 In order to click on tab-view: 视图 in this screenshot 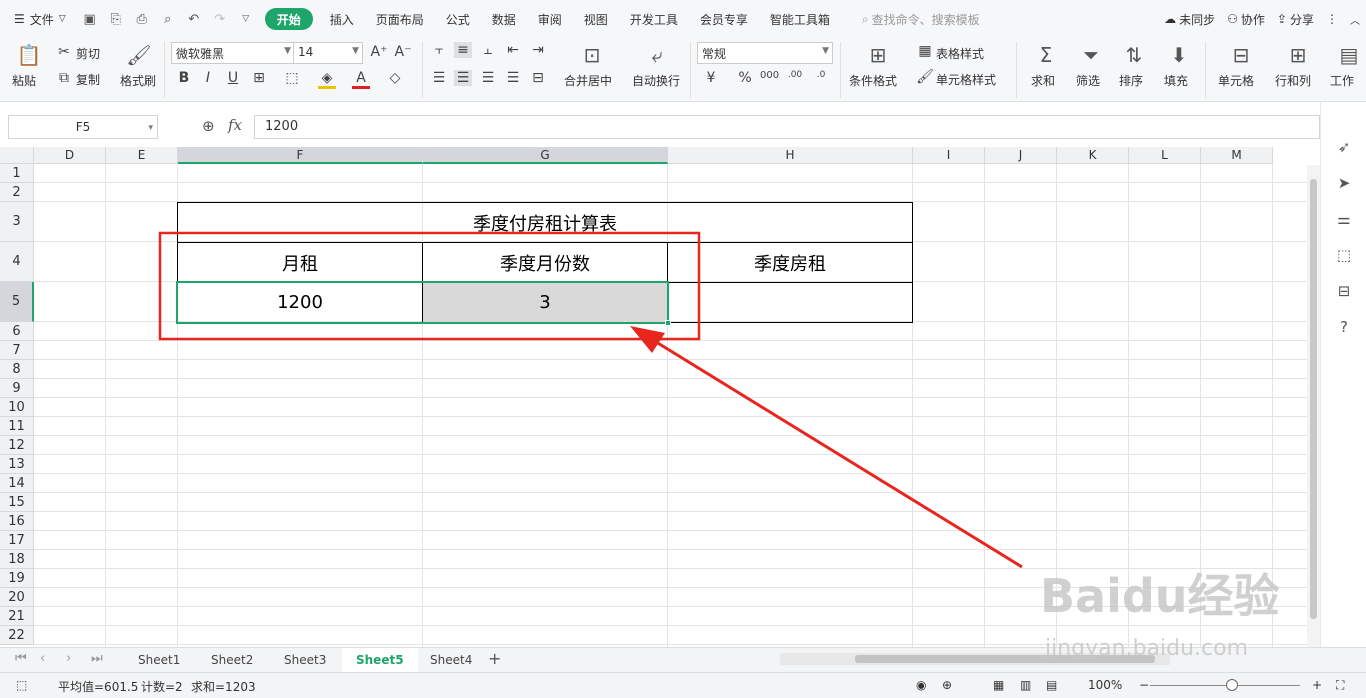, I will do `click(596, 19)`.